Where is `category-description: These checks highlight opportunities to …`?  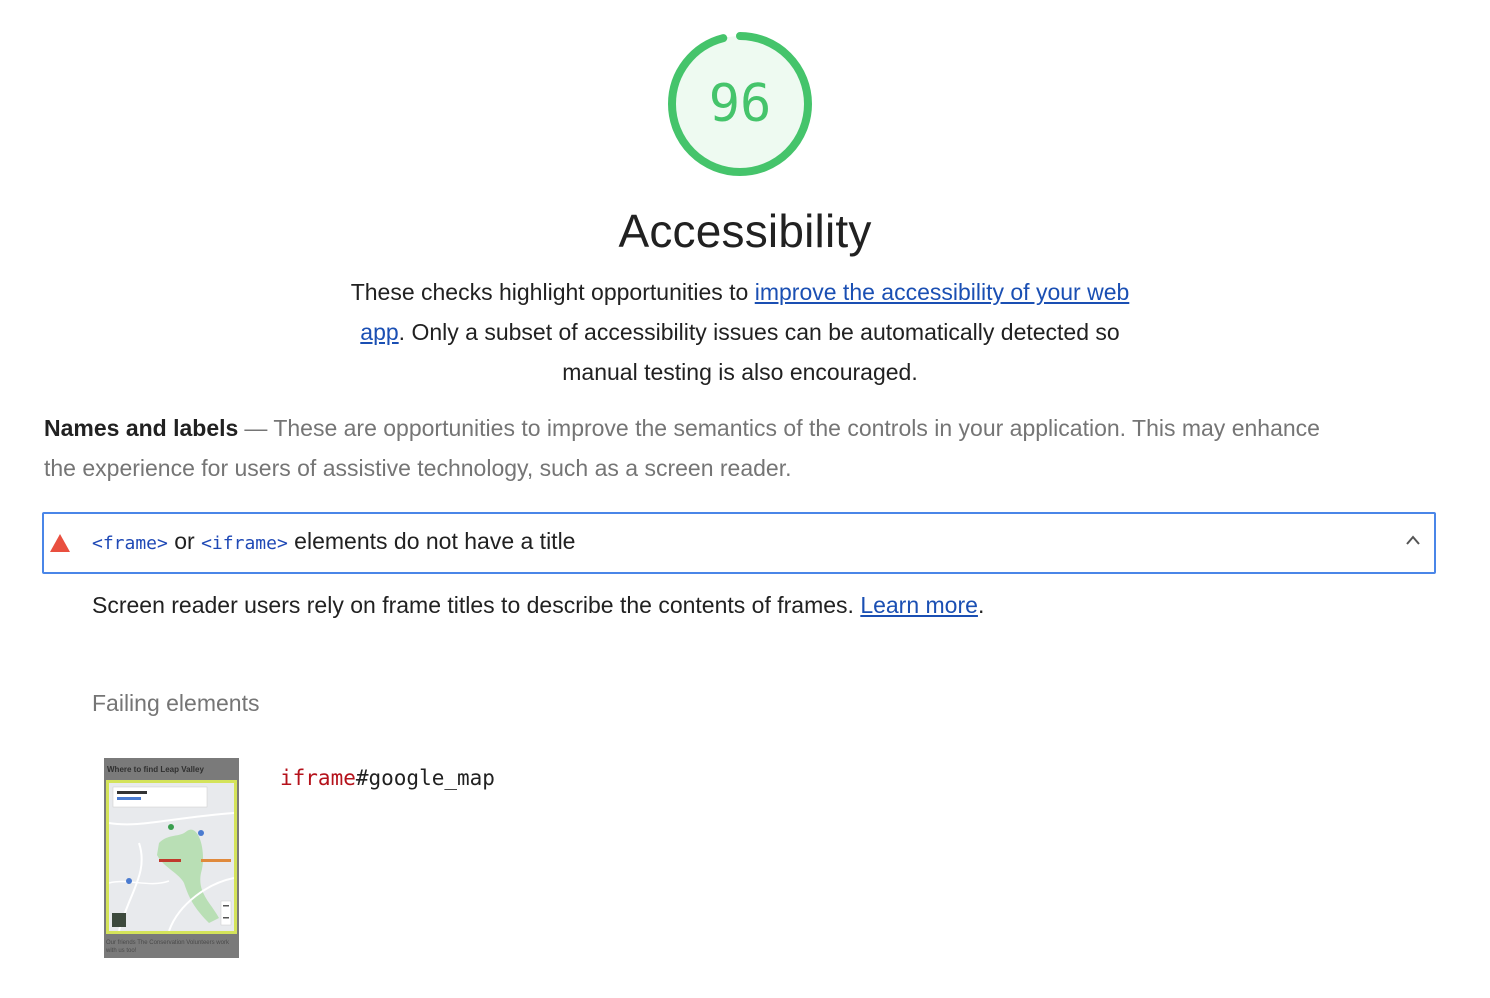
category-description: These checks highlight opportunities to … is located at coordinates (740, 332).